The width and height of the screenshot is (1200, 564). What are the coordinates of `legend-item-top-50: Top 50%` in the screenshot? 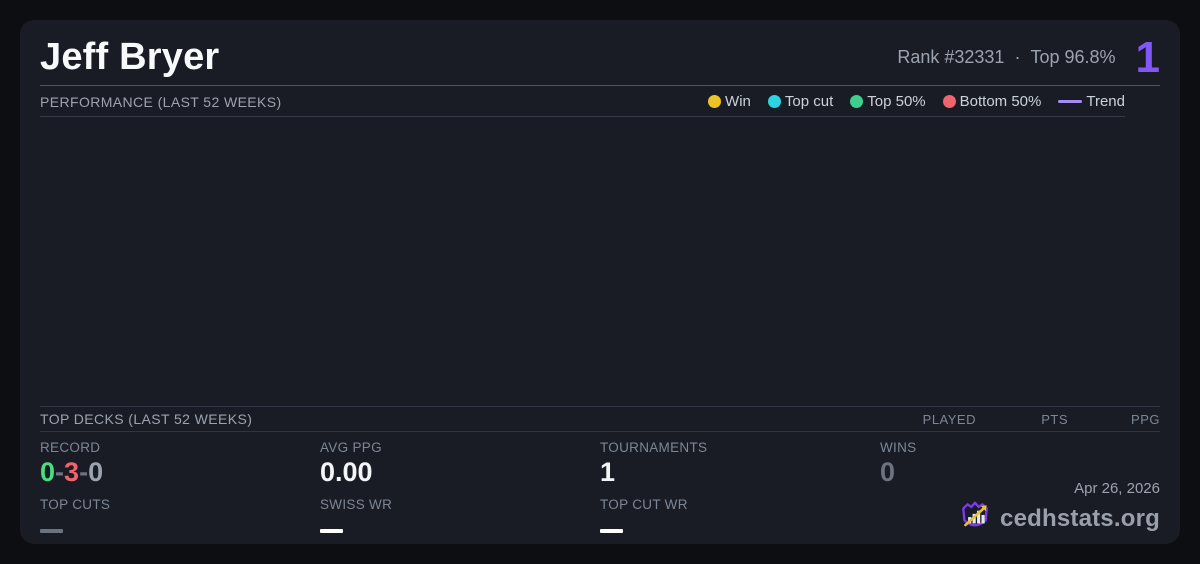 It's located at (888, 101).